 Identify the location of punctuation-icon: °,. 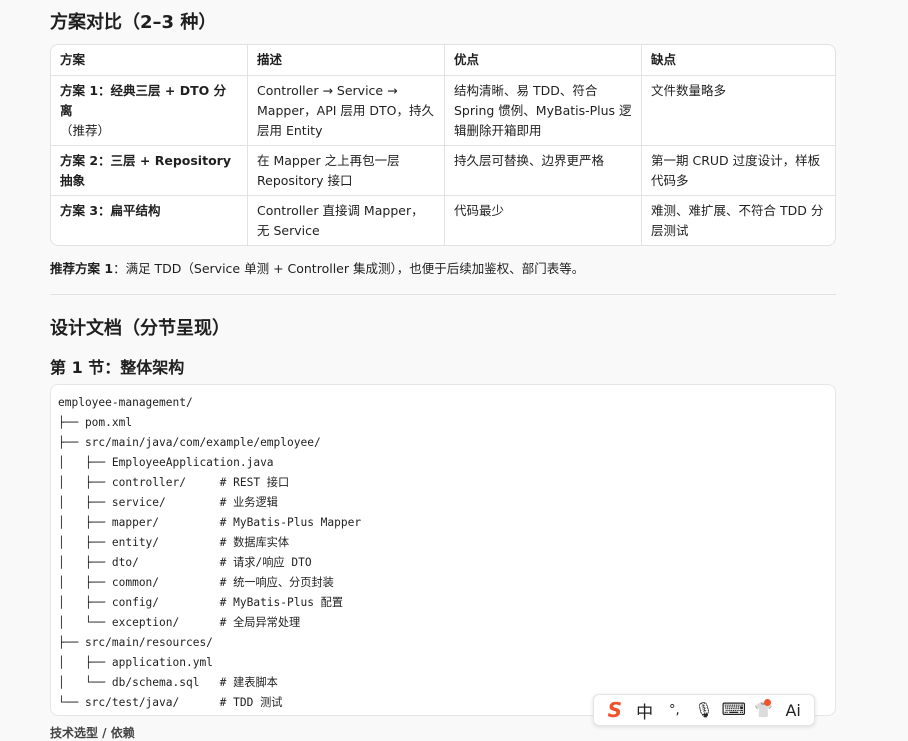
(674, 710).